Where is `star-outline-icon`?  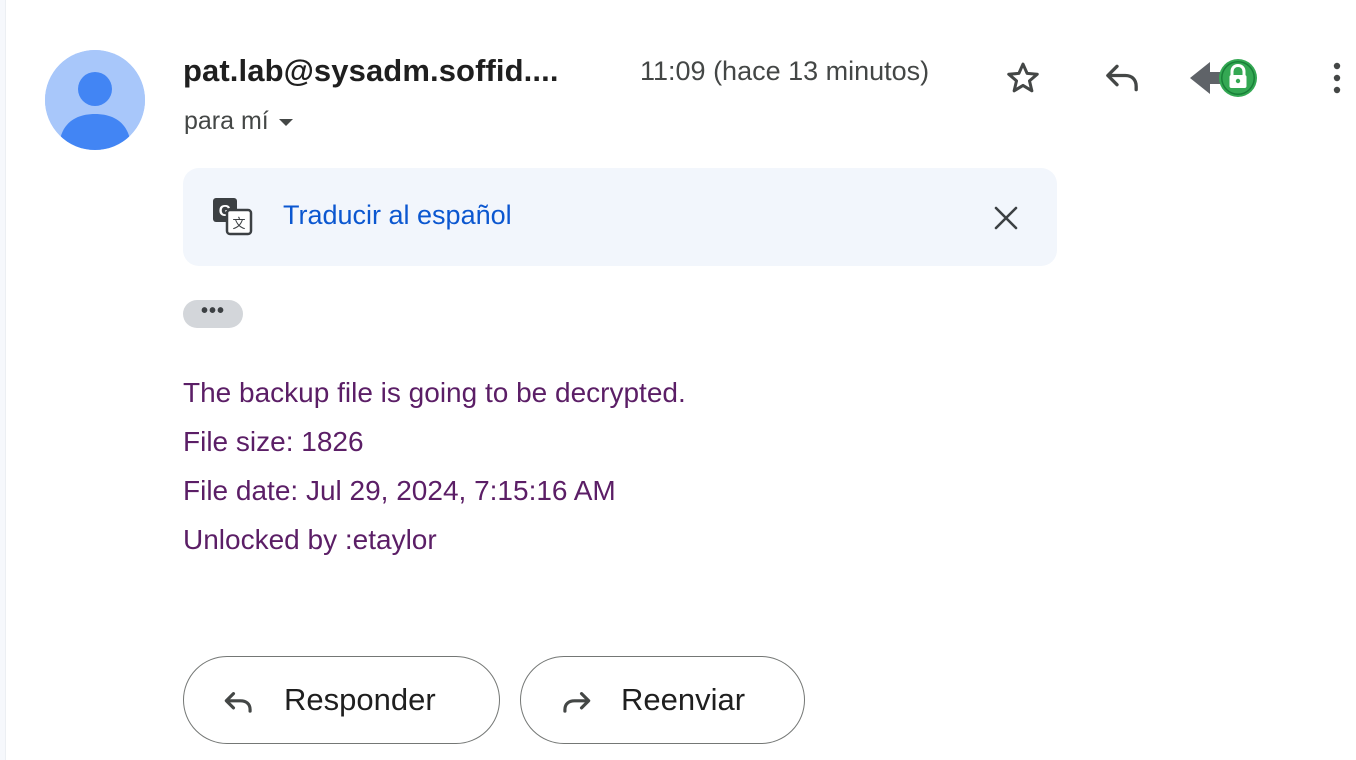 star-outline-icon is located at coordinates (1023, 77).